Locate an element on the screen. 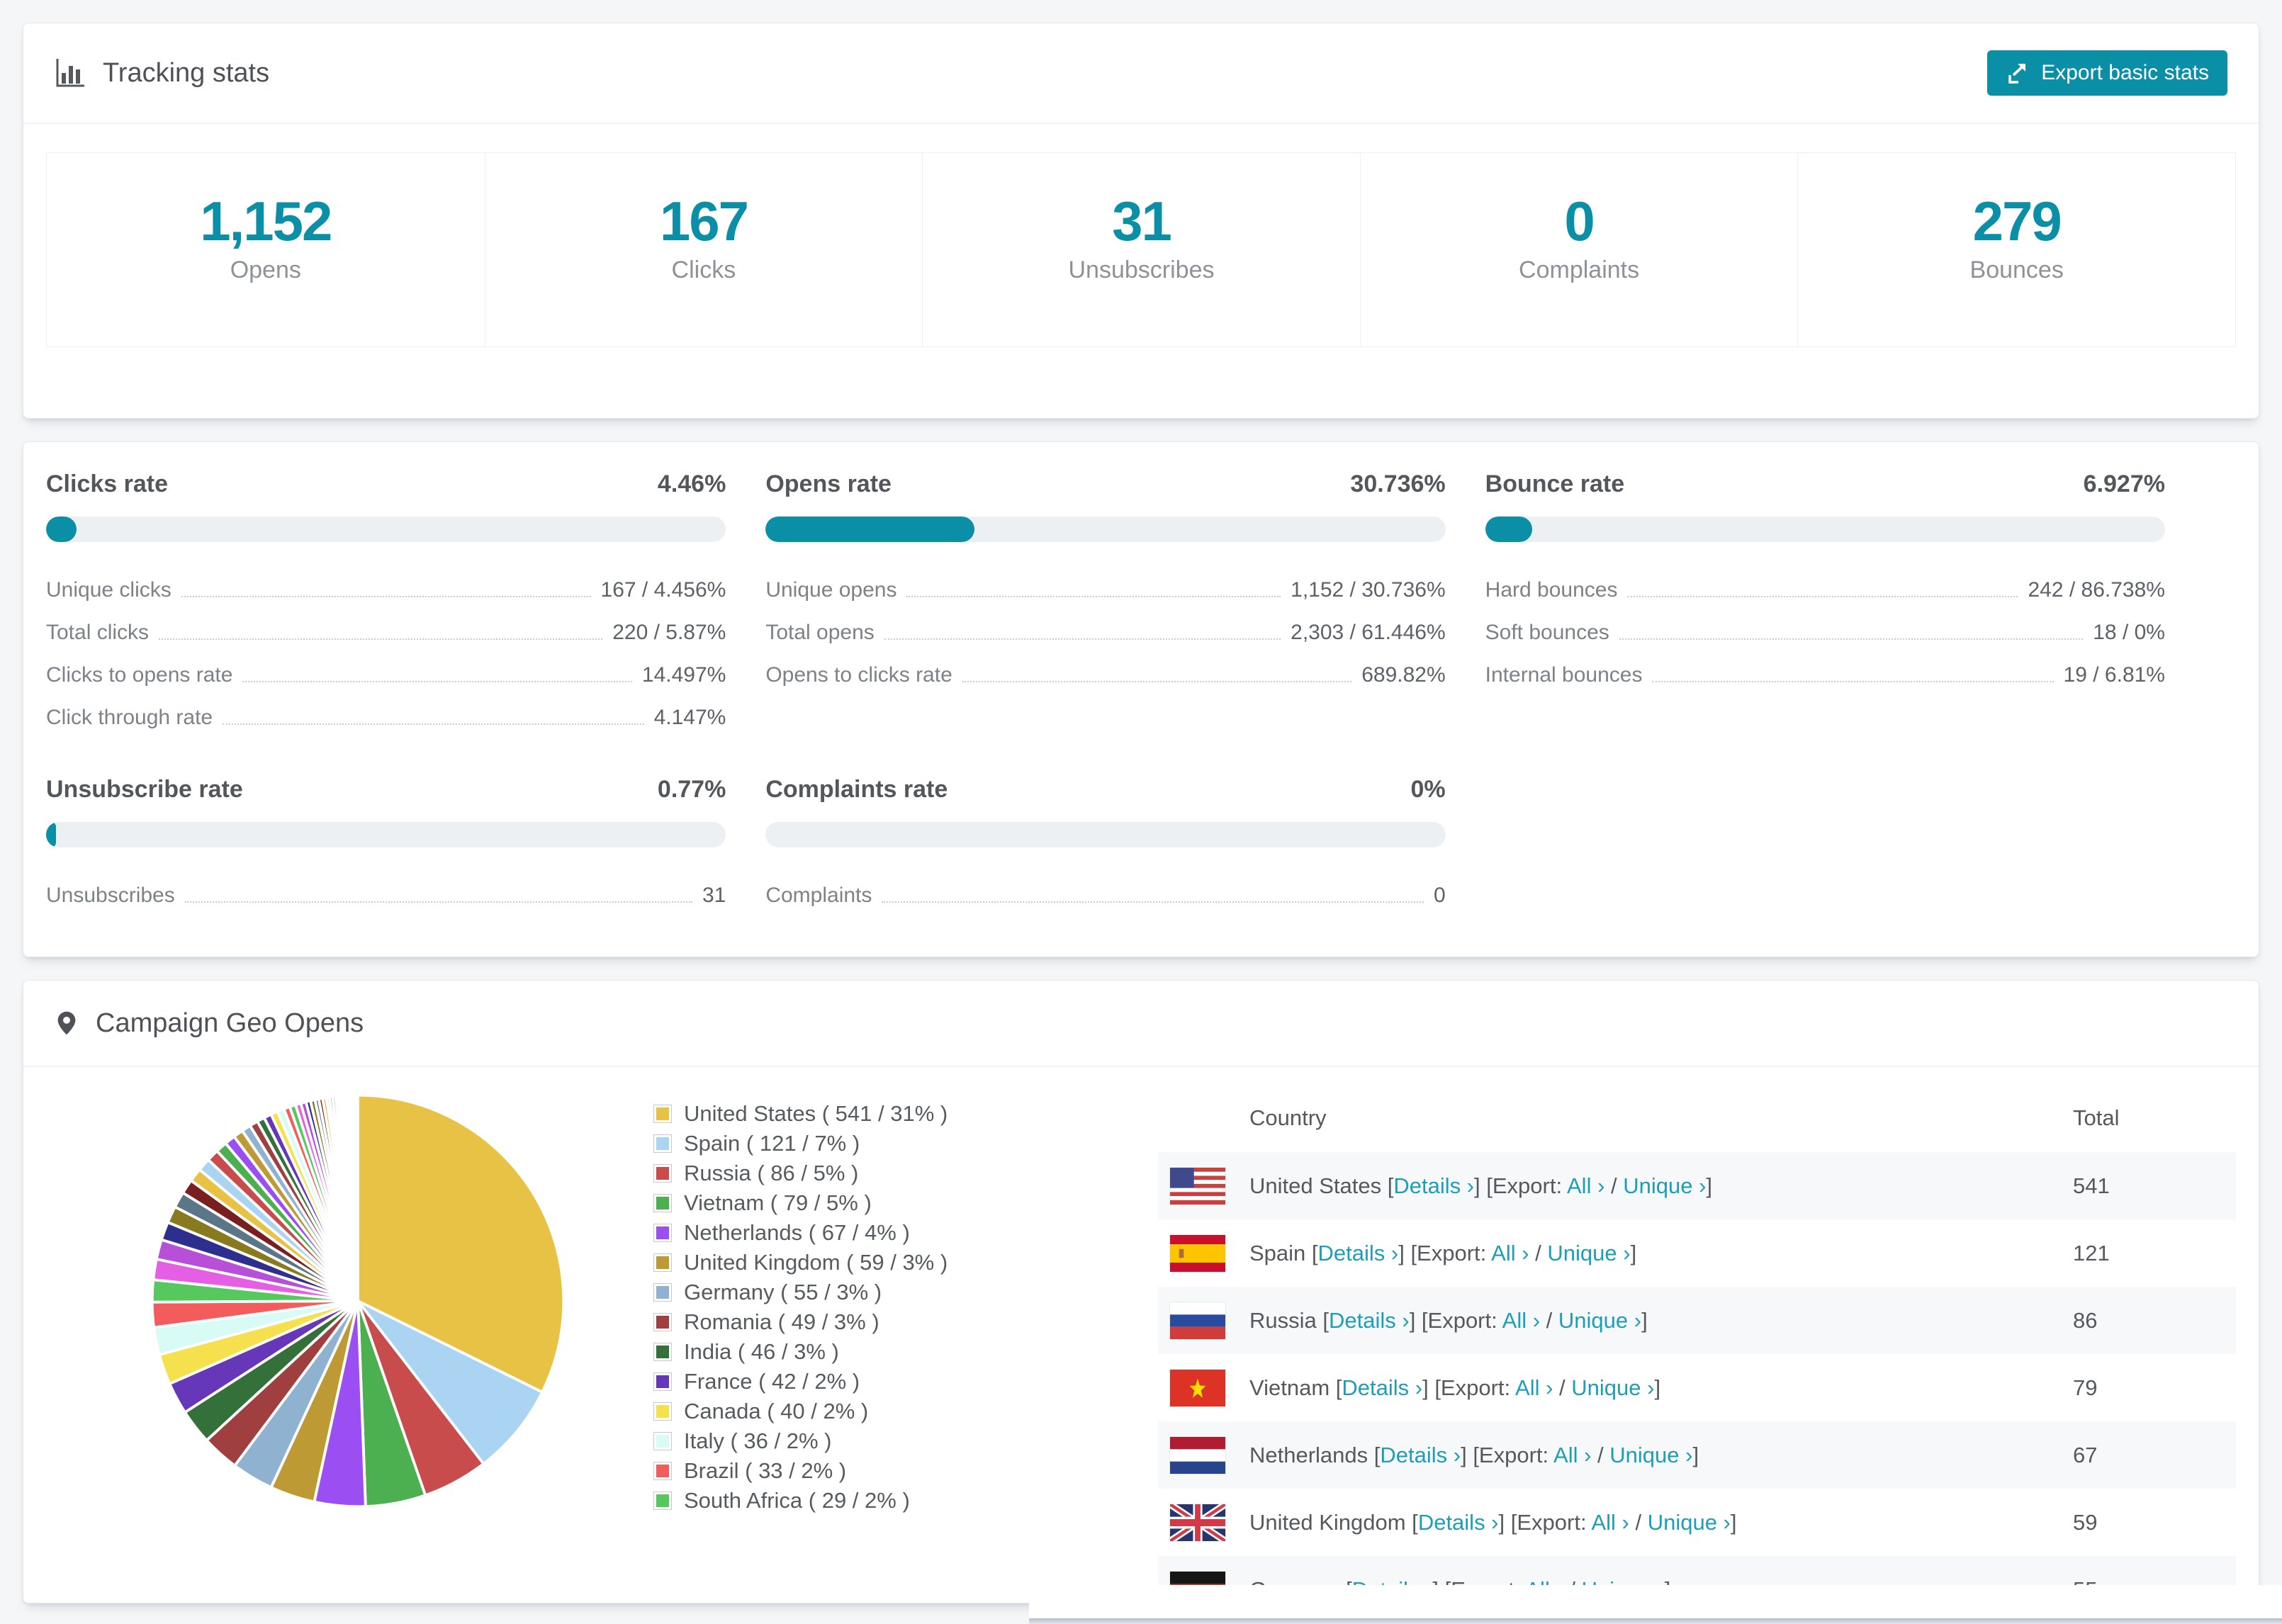 The image size is (2282, 1624). stat-bounces: 279 Bounces is located at coordinates (2016, 249).